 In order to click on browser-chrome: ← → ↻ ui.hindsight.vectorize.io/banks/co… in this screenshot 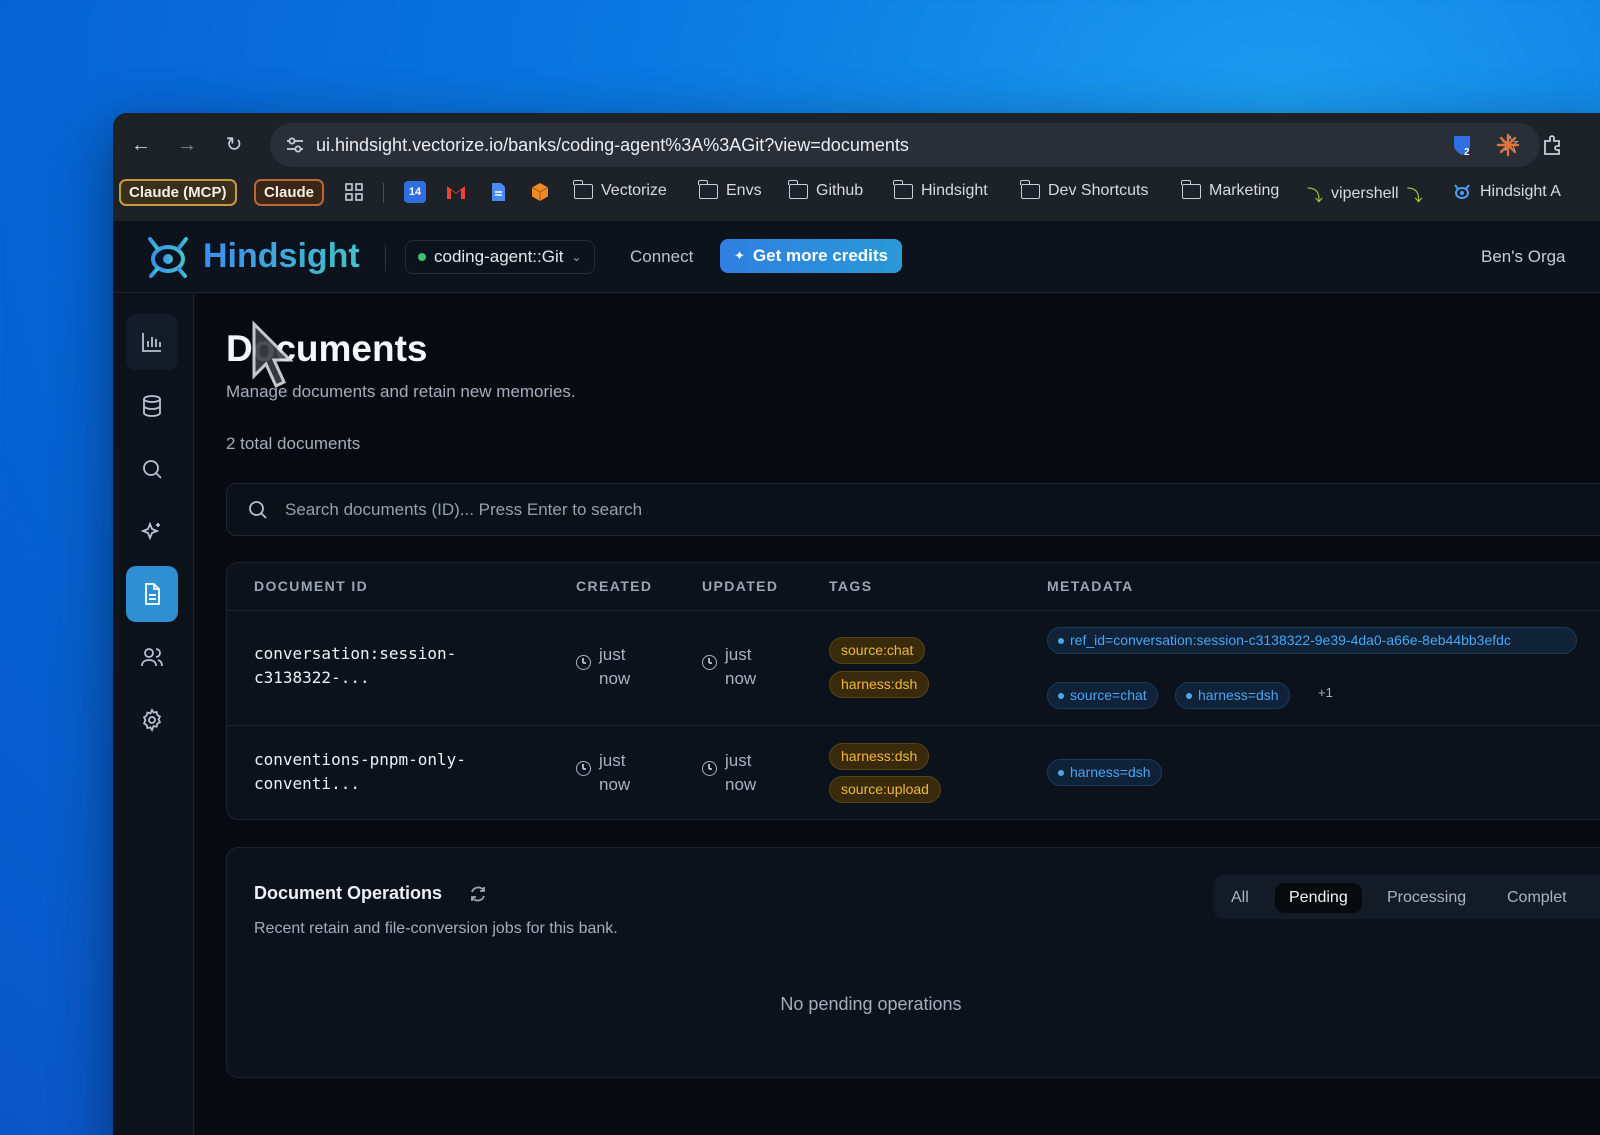, I will do `click(856, 167)`.